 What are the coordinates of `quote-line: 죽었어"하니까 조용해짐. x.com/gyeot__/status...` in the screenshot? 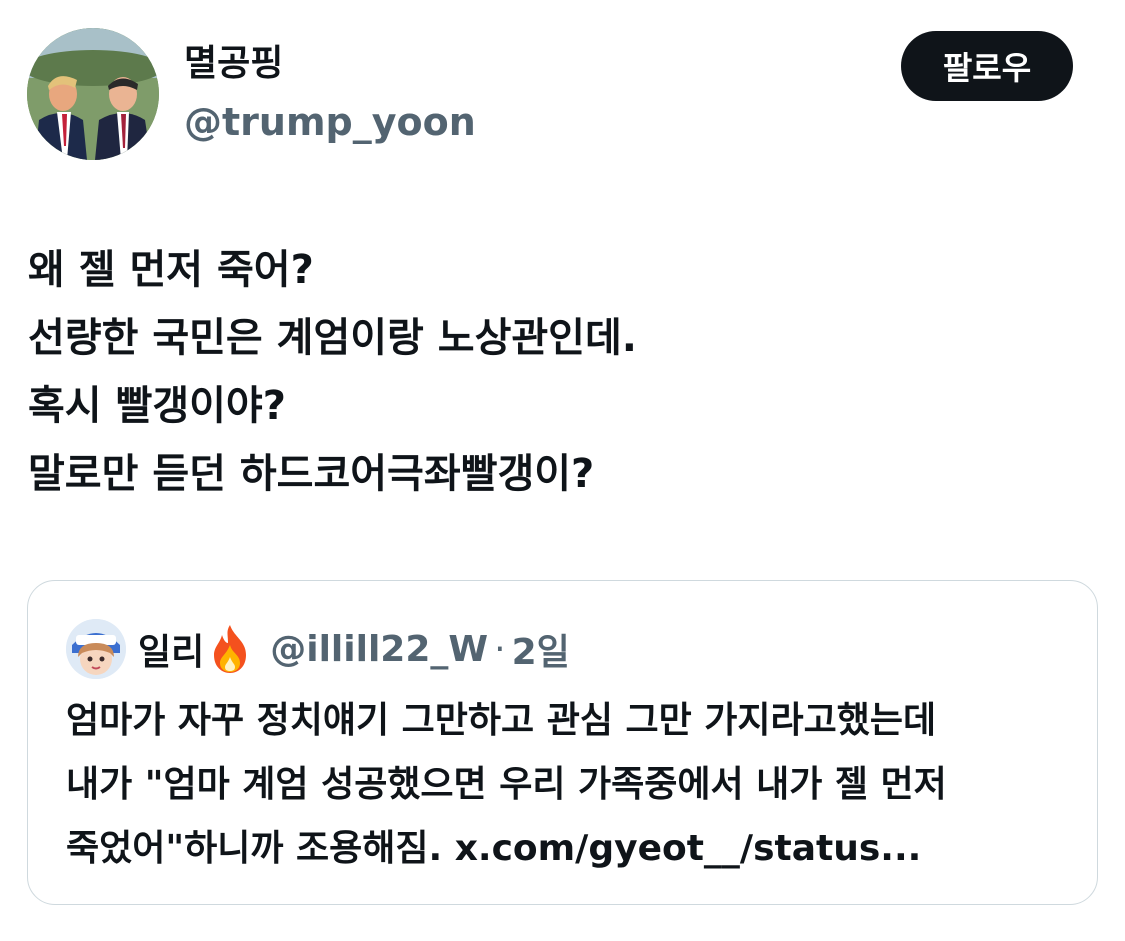 It's located at (494, 848).